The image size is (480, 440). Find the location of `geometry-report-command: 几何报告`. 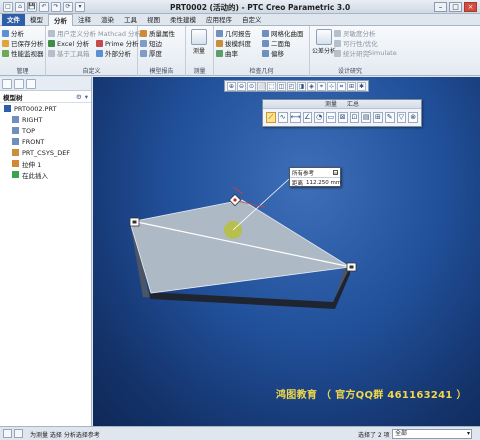

geometry-report-command: 几何报告 is located at coordinates (239, 33).